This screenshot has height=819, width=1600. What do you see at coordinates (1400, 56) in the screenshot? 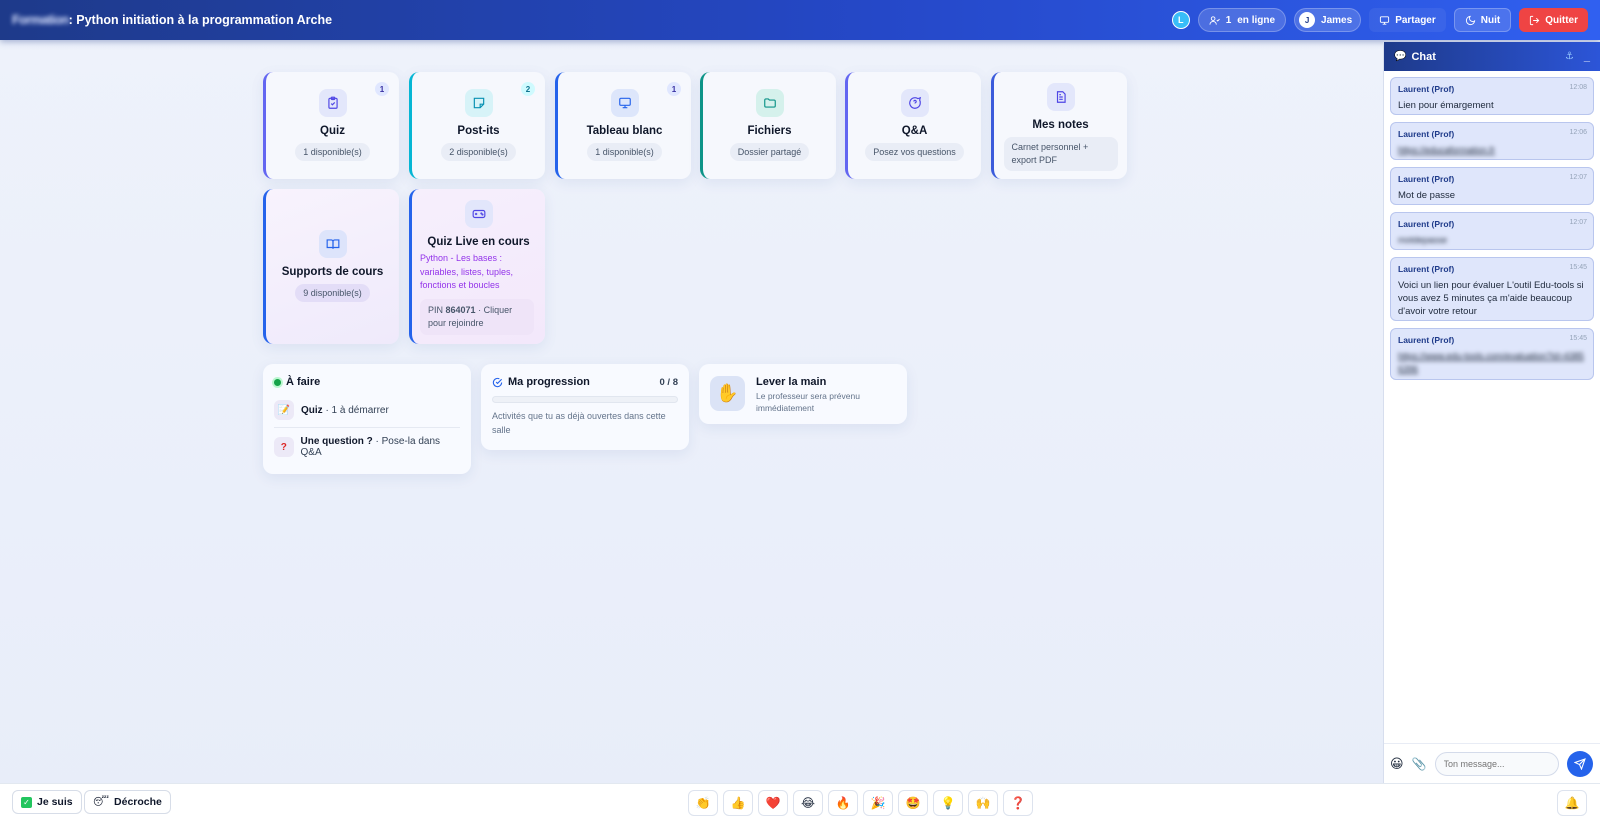
I see `chat-bubble-icon: 💬` at bounding box center [1400, 56].